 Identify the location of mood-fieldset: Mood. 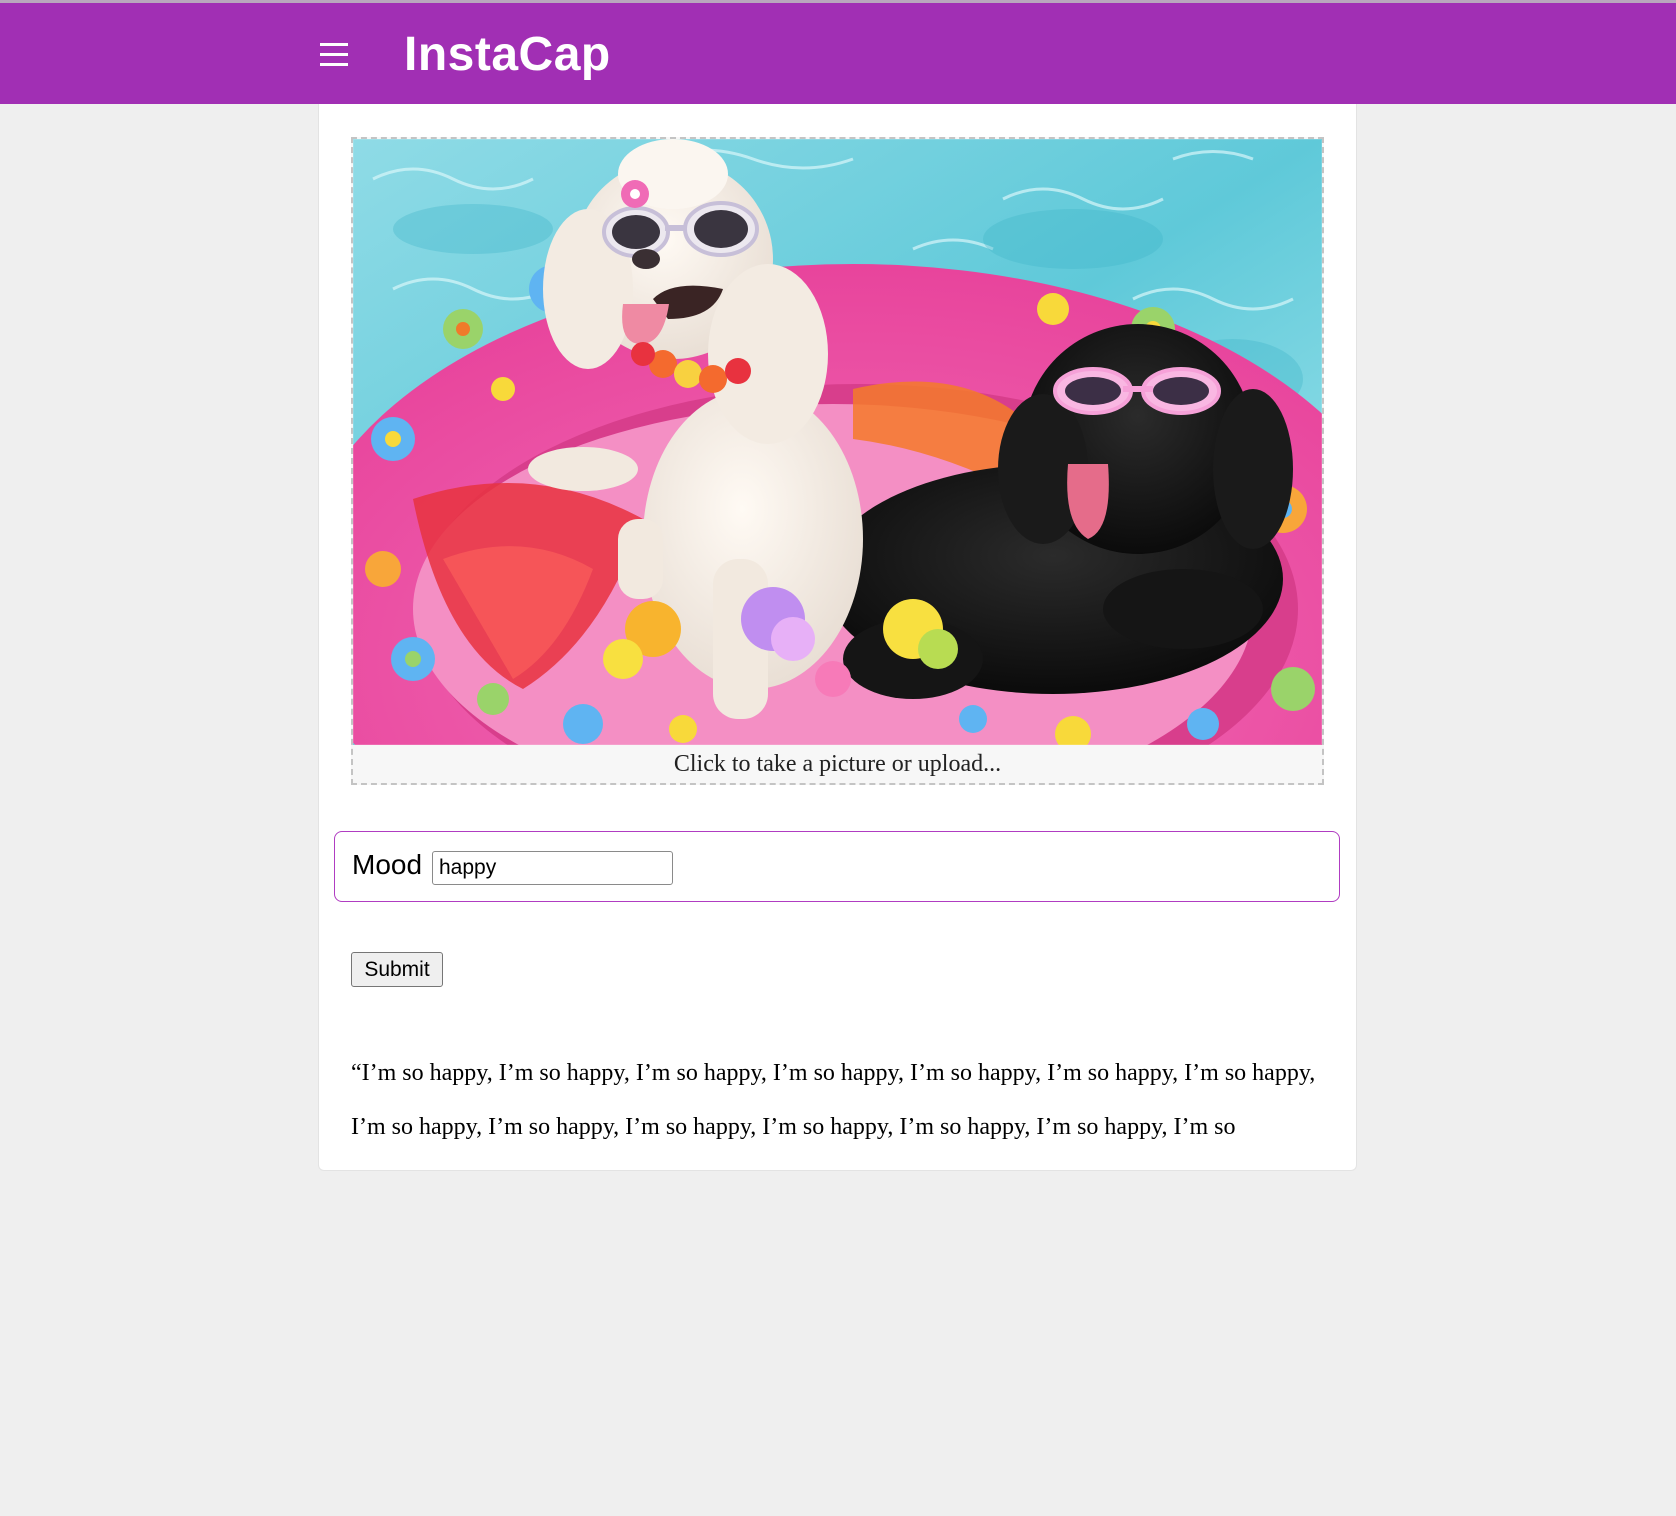
(837, 866).